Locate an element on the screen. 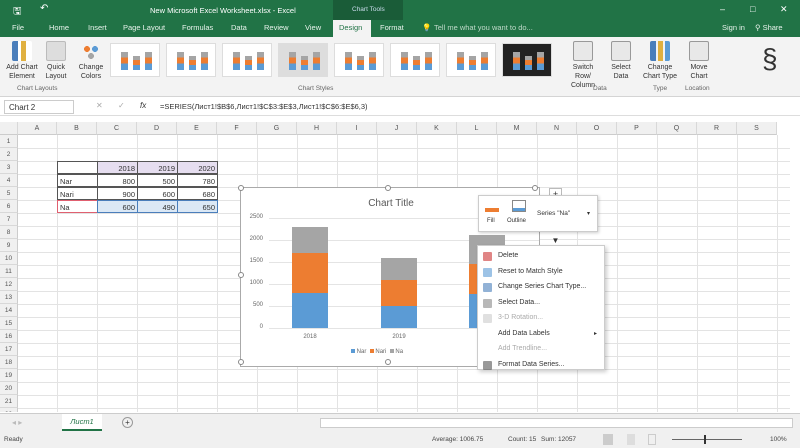 The width and height of the screenshot is (800, 448). column-header: H is located at coordinates (317, 128).